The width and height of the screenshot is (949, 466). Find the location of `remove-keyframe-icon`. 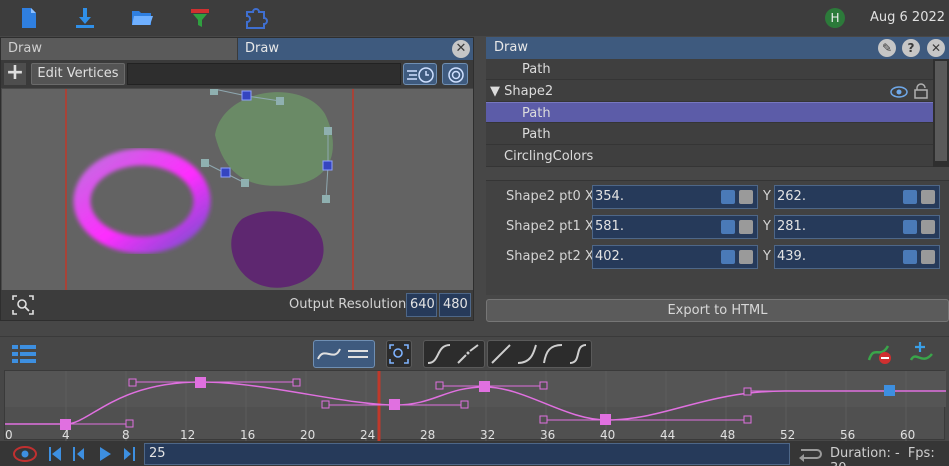

remove-keyframe-icon is located at coordinates (880, 353).